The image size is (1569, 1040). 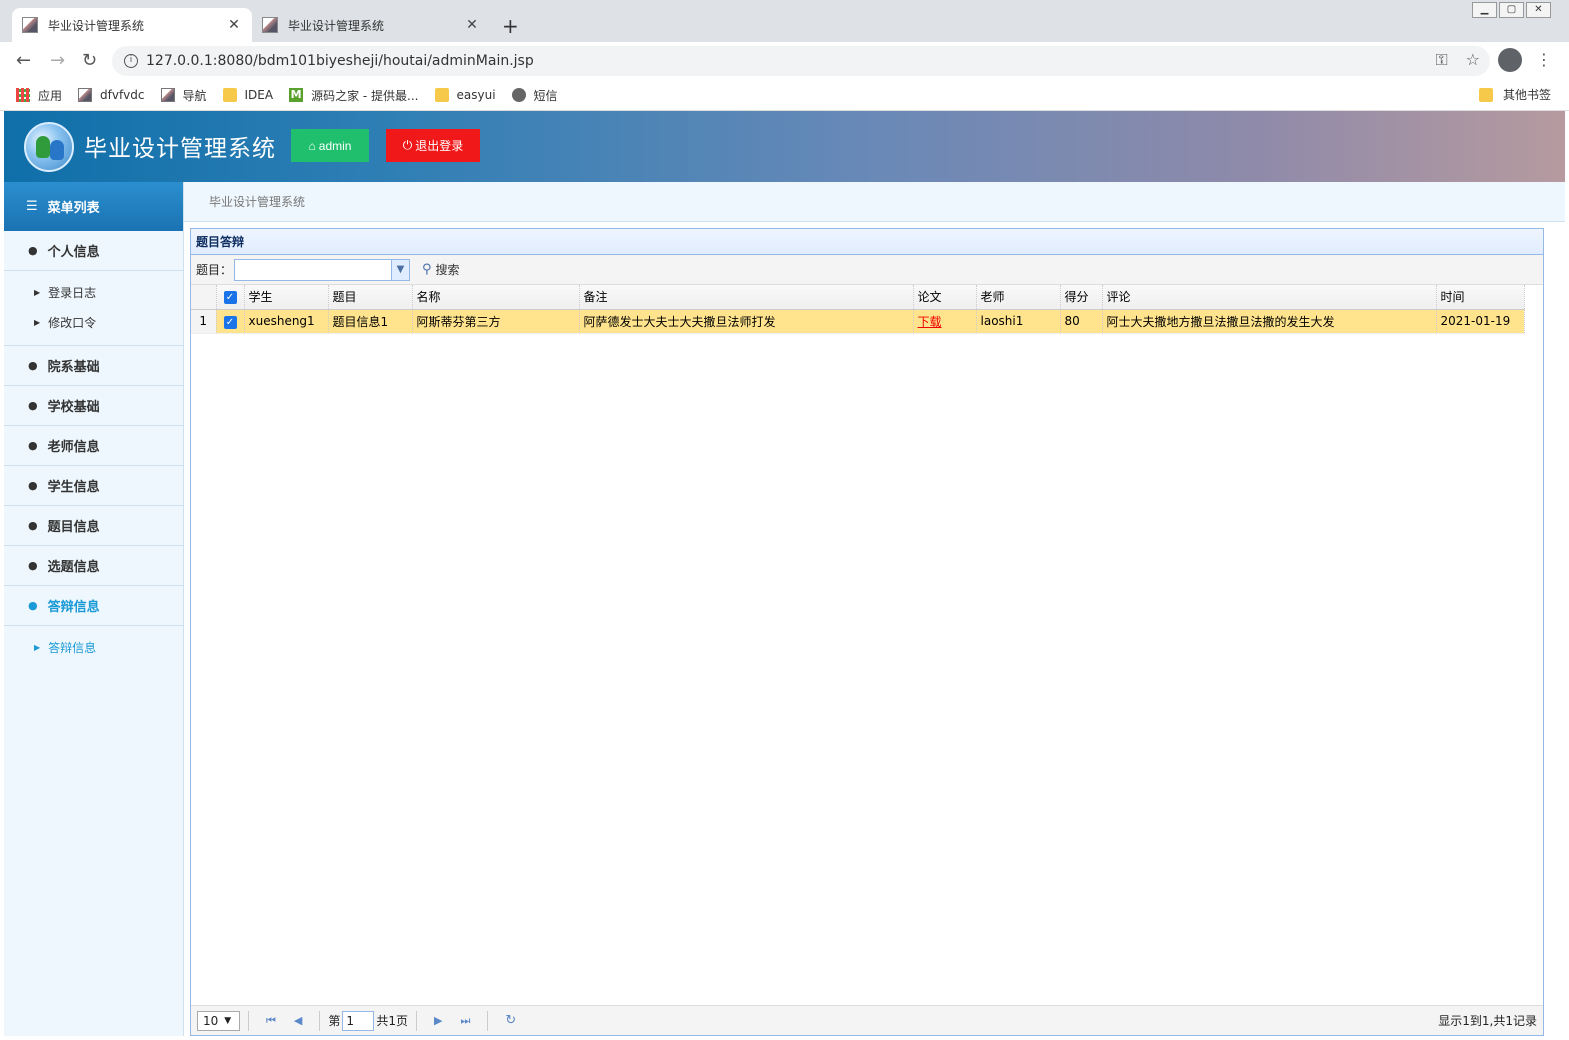 I want to click on logout-label: 退出登录, so click(x=439, y=146).